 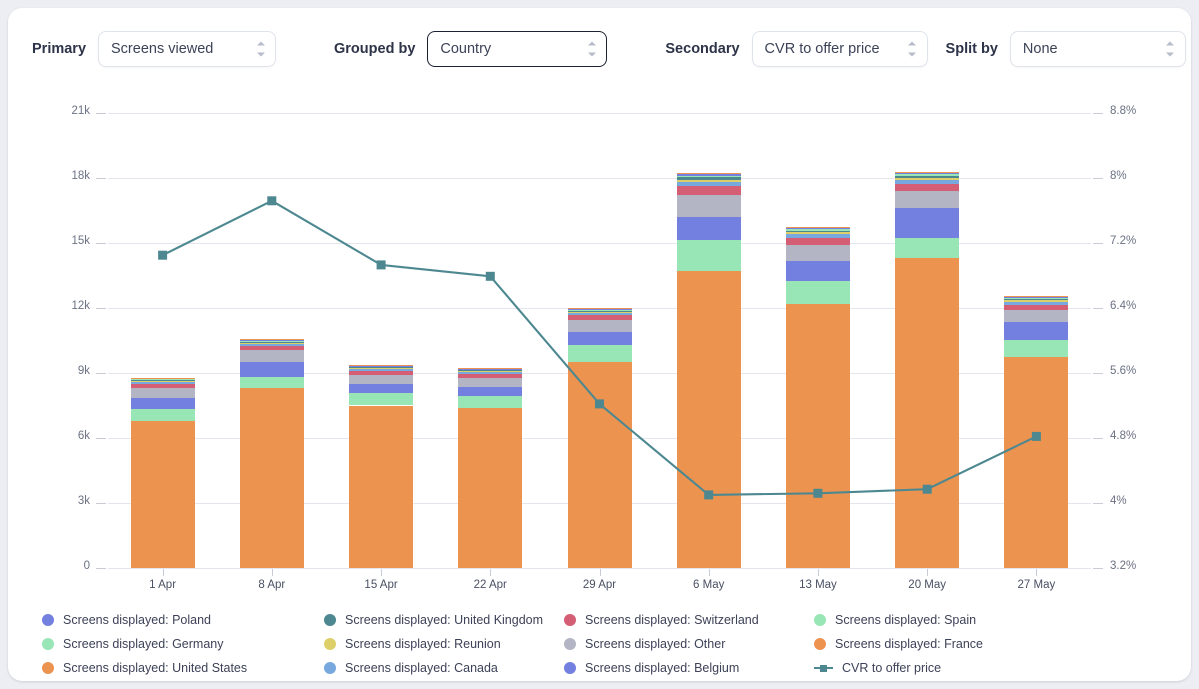 What do you see at coordinates (423, 644) in the screenshot?
I see `legend-label: Screens displayed: Reunion` at bounding box center [423, 644].